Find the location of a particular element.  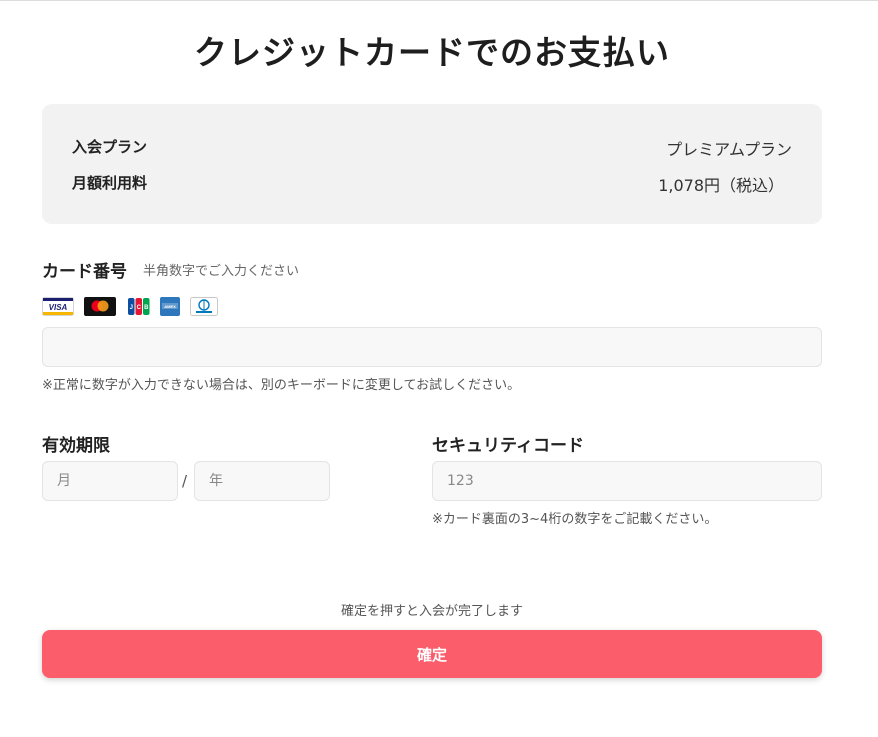

card-number-note: ※正常に数字が入力できない場合は、別のキーボードに変更してお試しください。 is located at coordinates (281, 385).